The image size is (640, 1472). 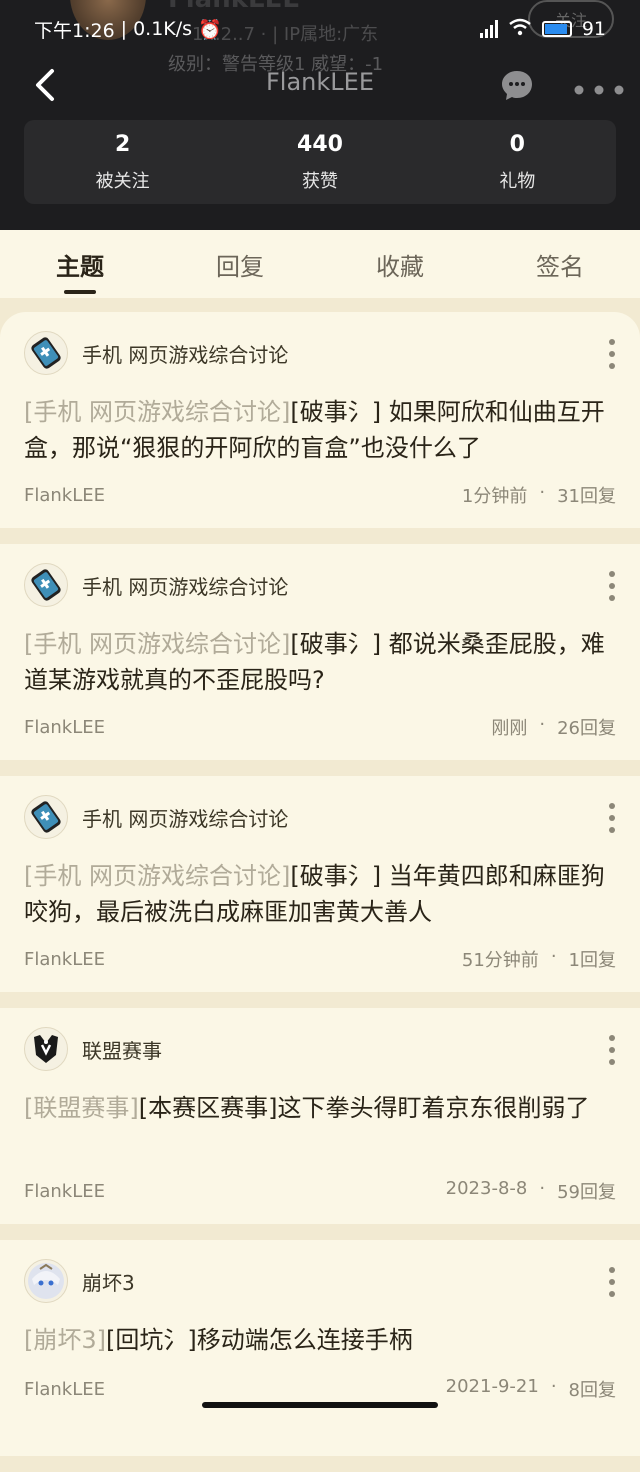 I want to click on post-title-forum: [崩坏3], so click(x=65, y=1340).